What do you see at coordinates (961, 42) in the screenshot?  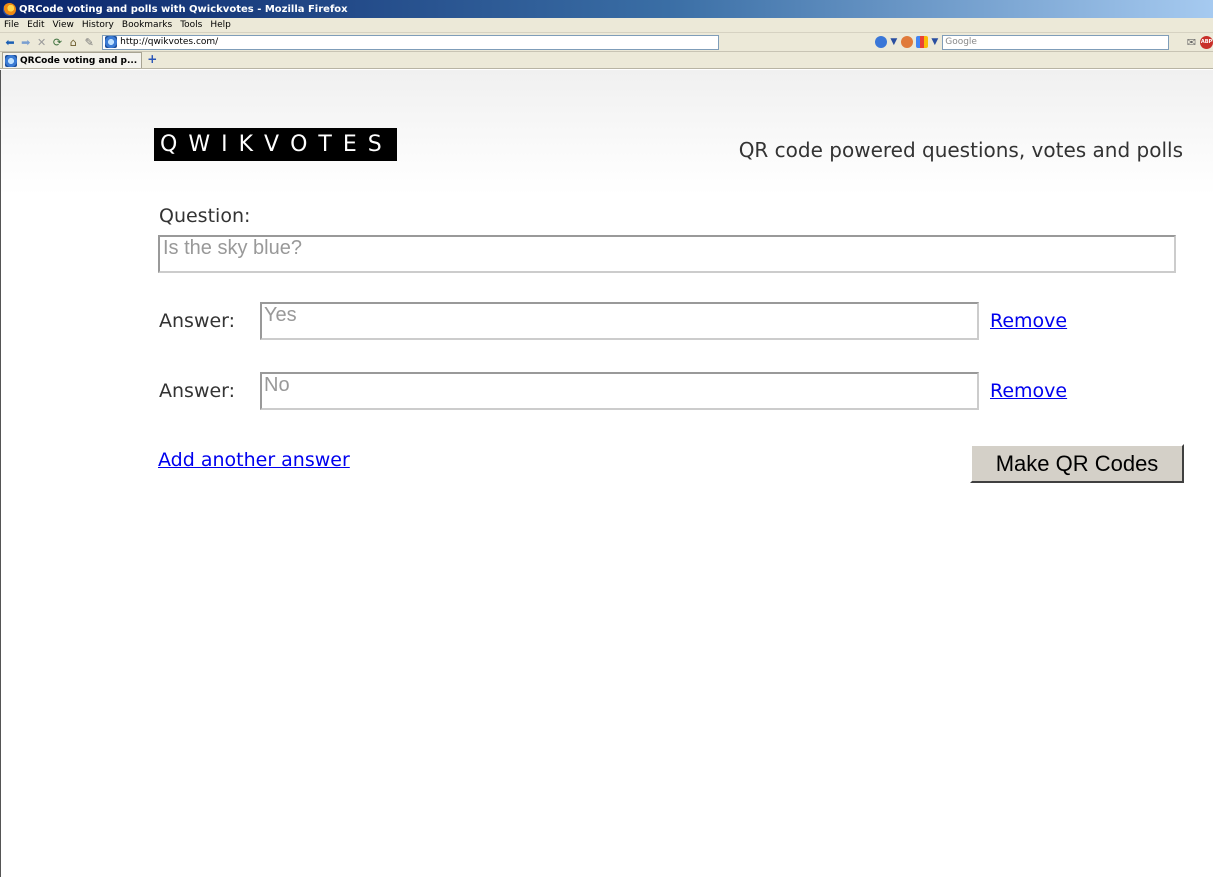 I see `search-placeholder: Google` at bounding box center [961, 42].